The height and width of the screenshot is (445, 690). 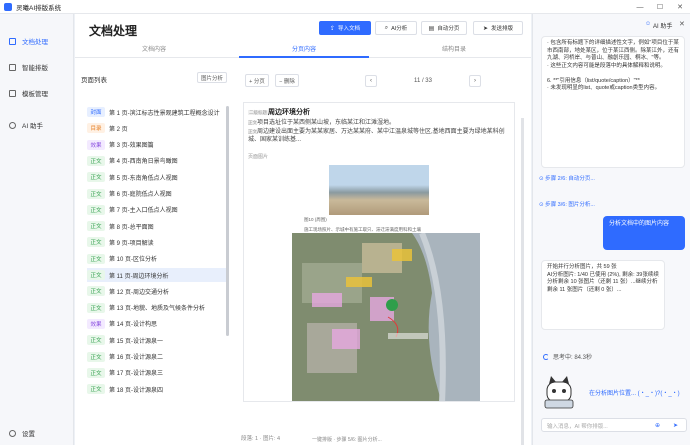 I want to click on tab-document-content: 文档内容, so click(x=154, y=51).